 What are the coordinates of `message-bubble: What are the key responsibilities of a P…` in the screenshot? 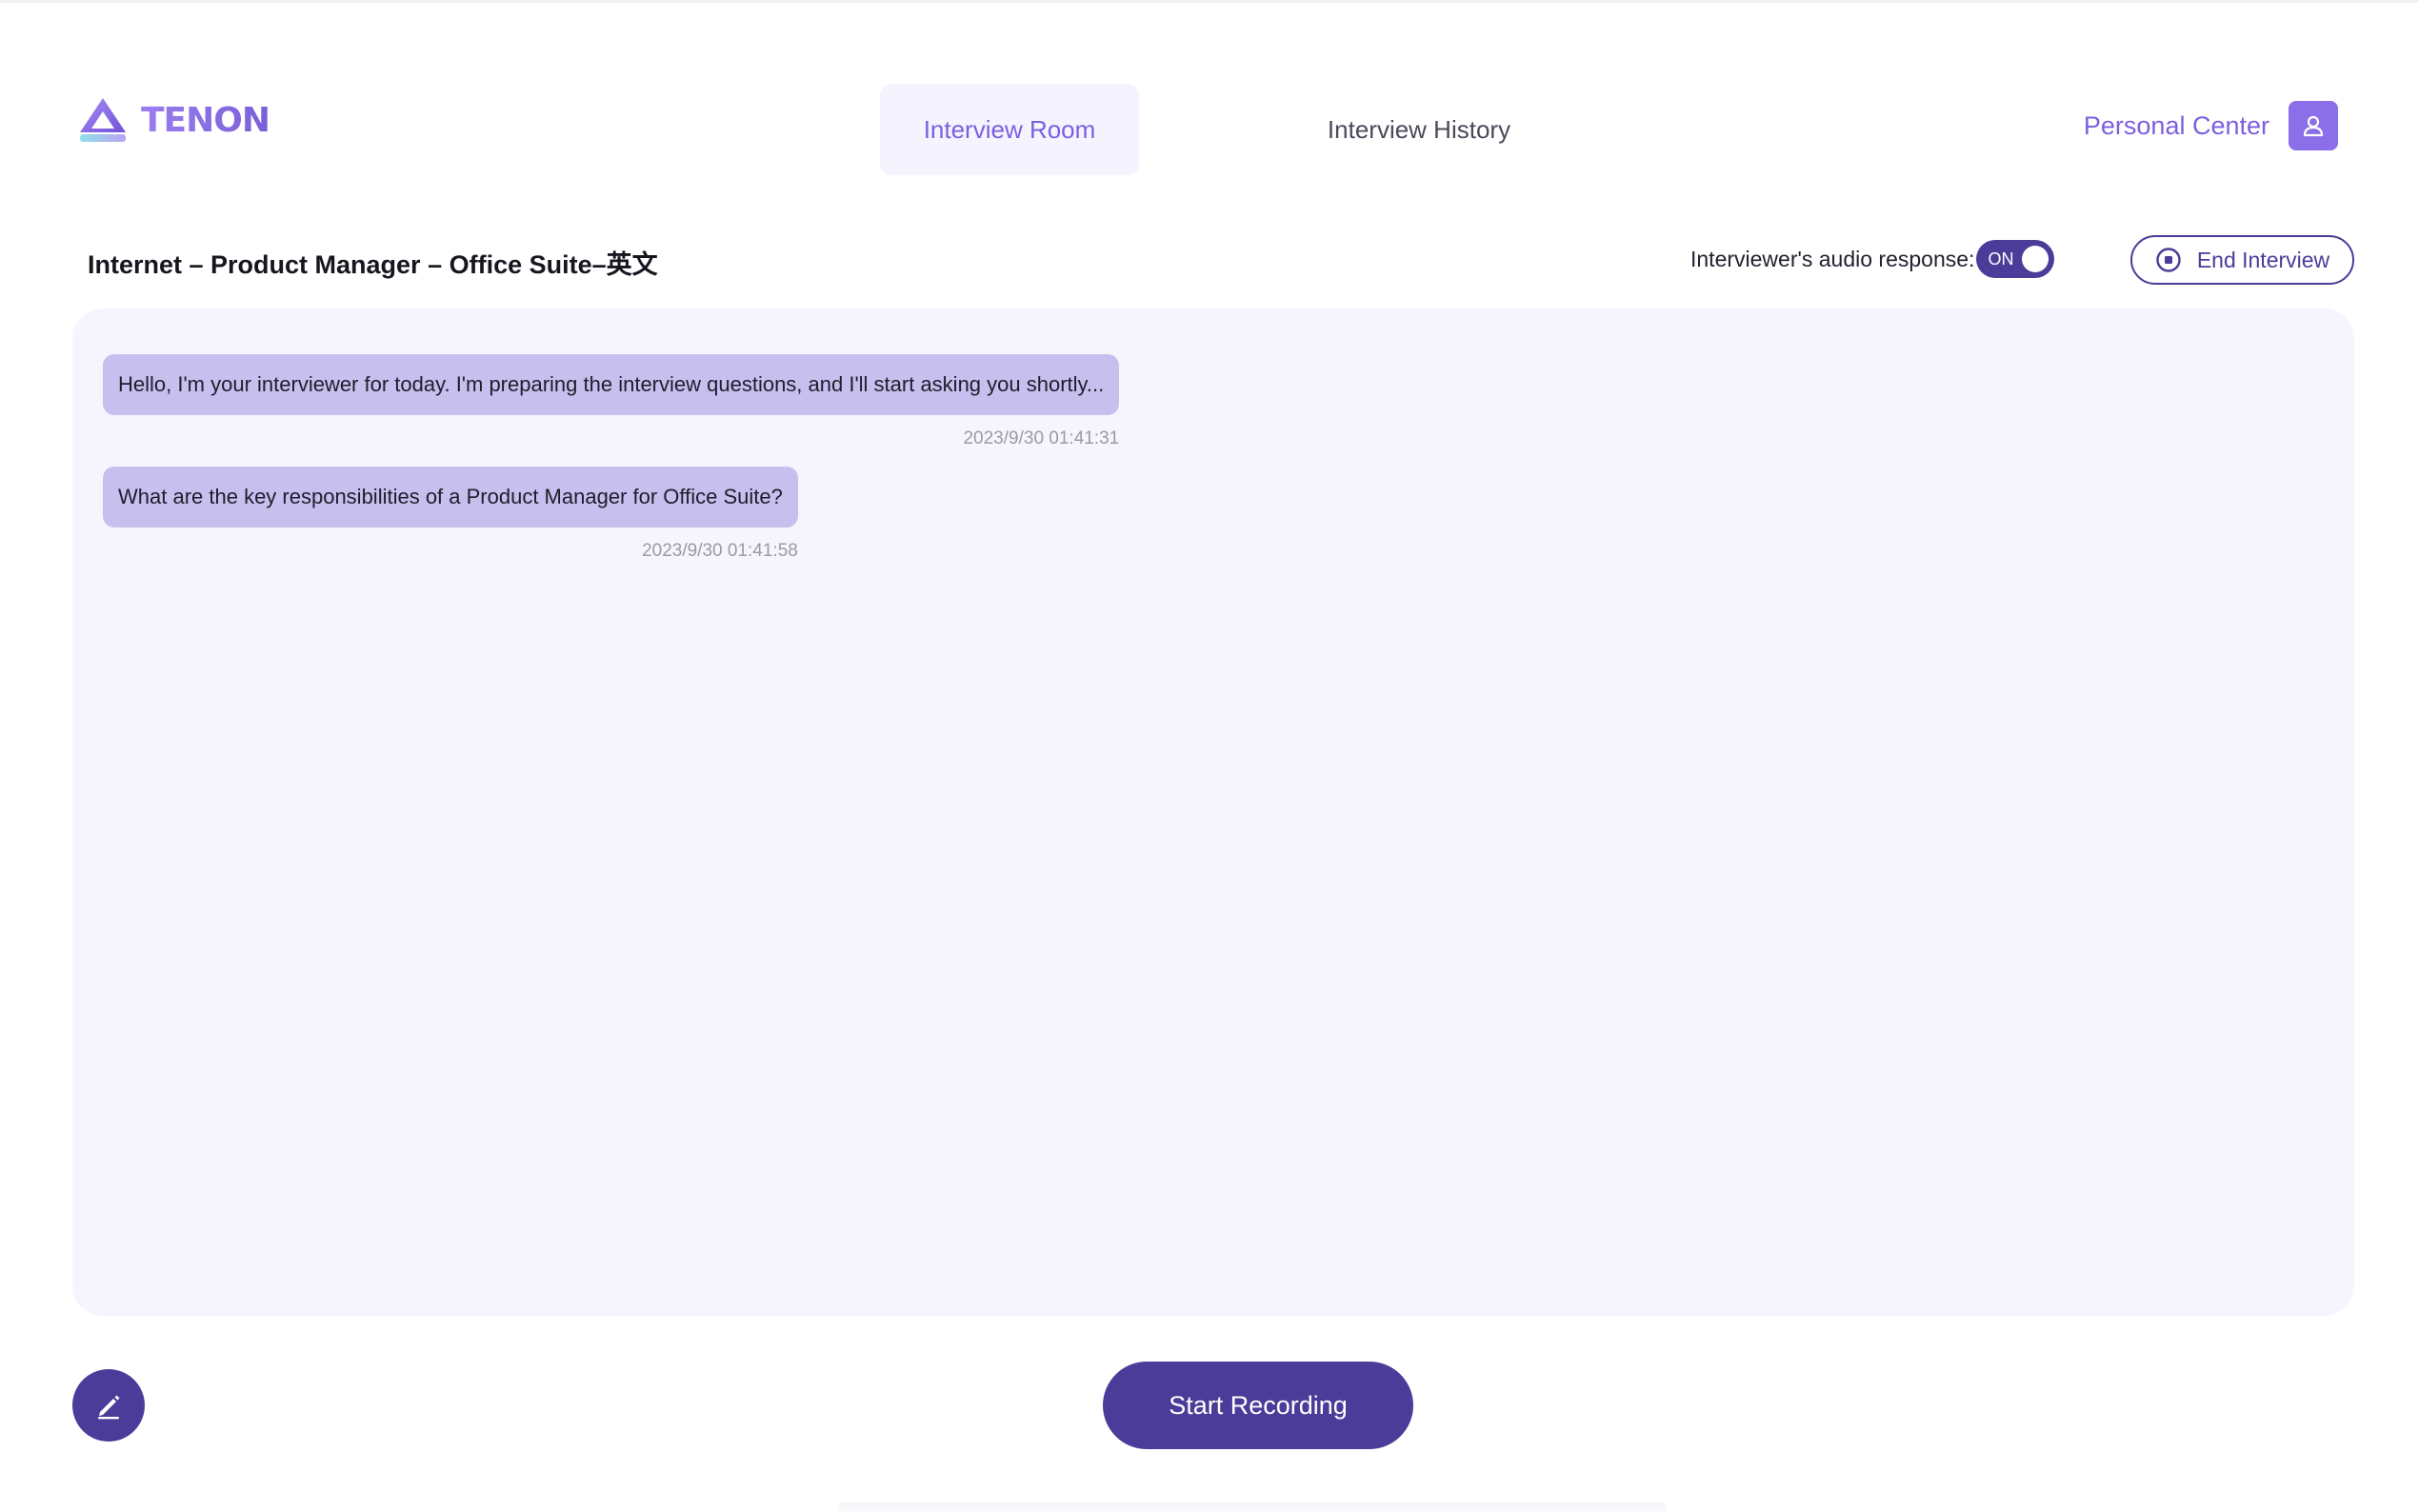 It's located at (450, 497).